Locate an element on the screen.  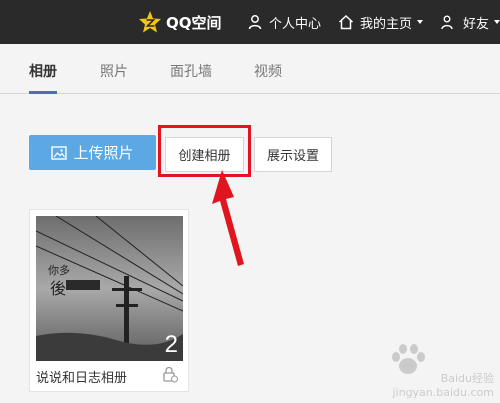
qzone-star-icon is located at coordinates (150, 22).